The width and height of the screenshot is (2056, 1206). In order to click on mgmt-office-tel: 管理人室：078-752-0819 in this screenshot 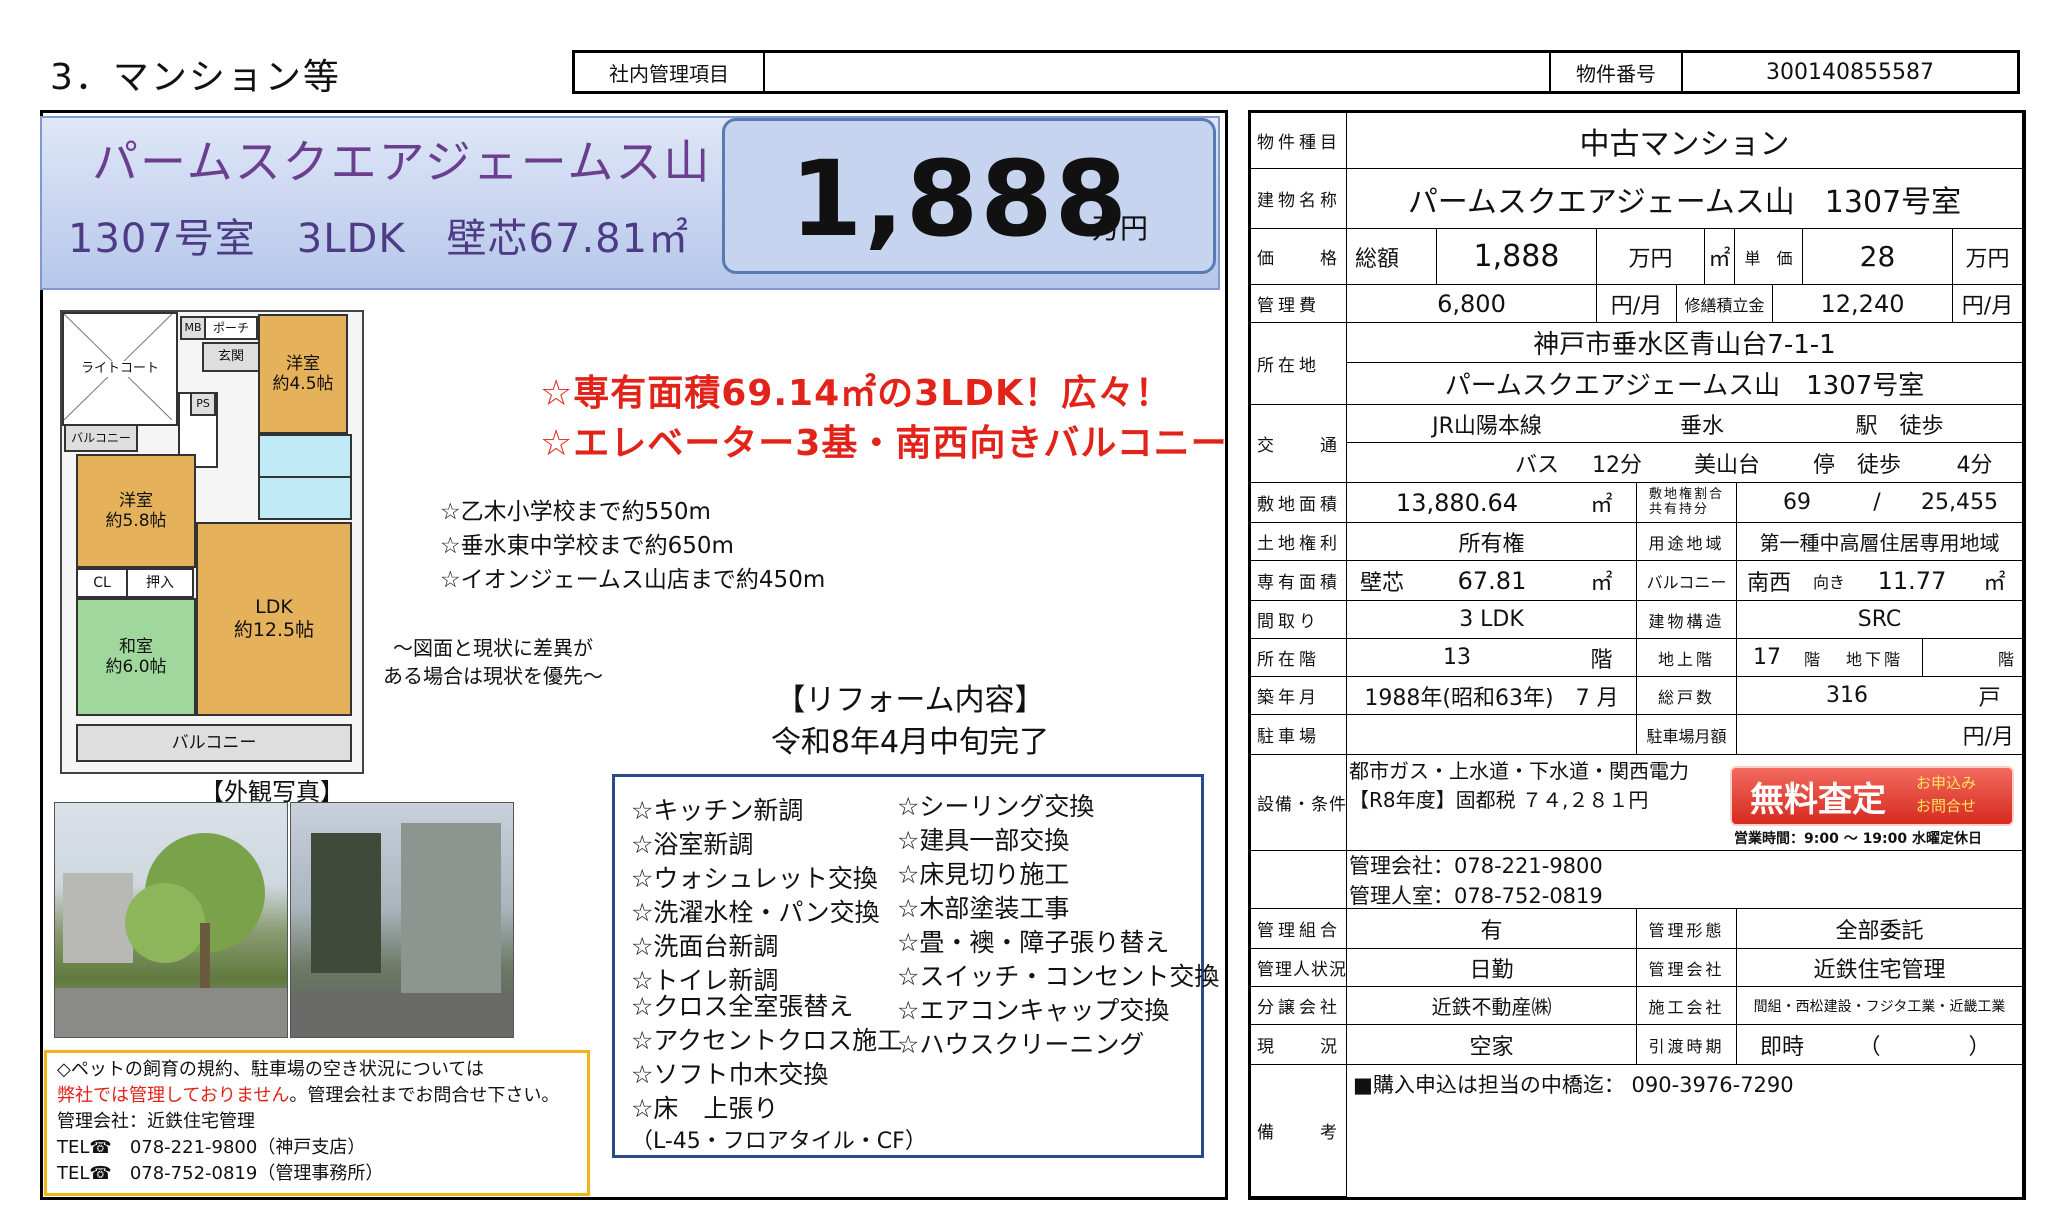, I will do `click(1476, 895)`.